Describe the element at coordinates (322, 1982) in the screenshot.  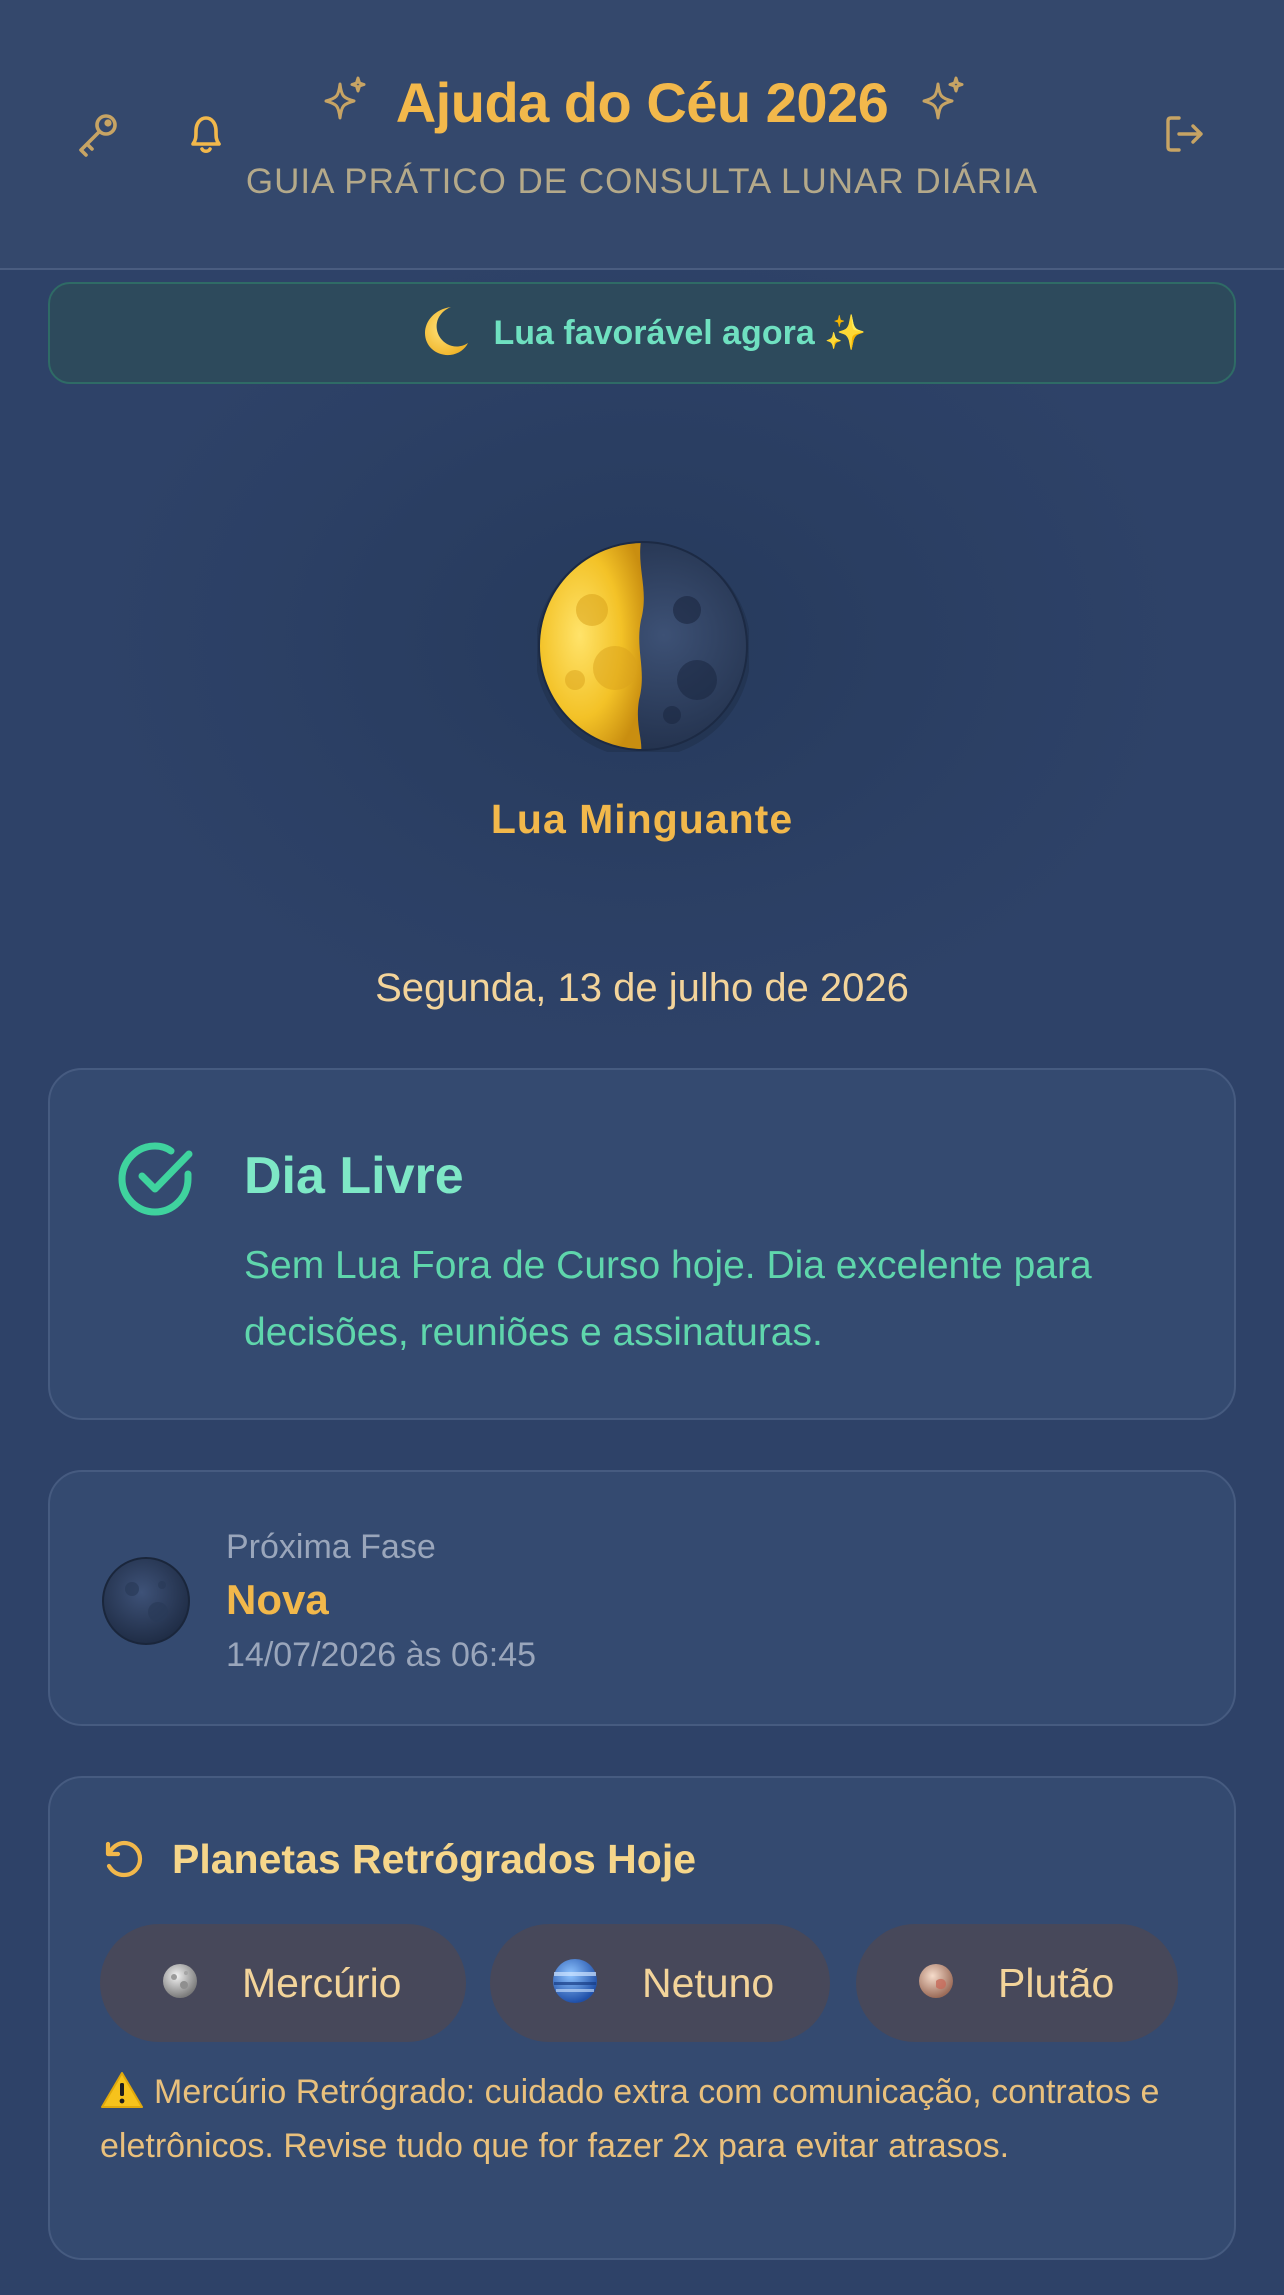
I see `planet-name: Mercúrio` at that location.